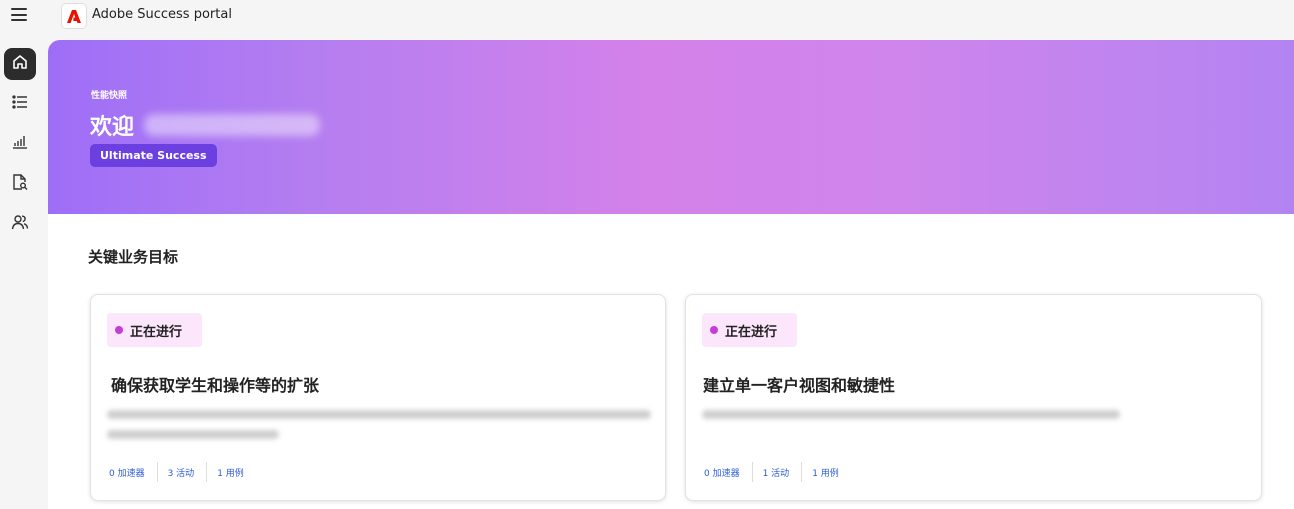  I want to click on sidebar-item-users, so click(20, 224).